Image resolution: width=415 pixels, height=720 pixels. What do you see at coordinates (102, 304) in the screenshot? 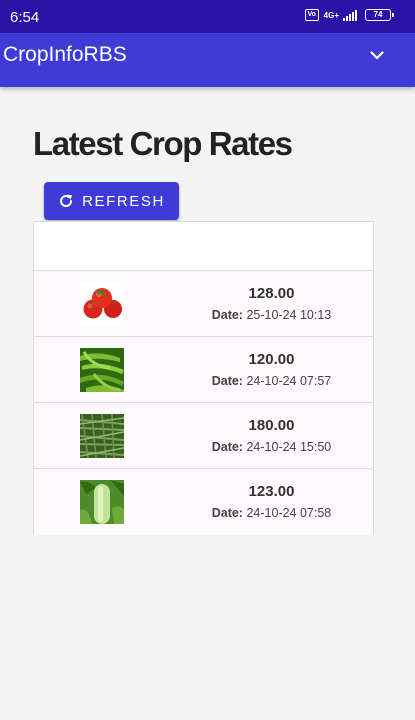
I see `tomato-image` at bounding box center [102, 304].